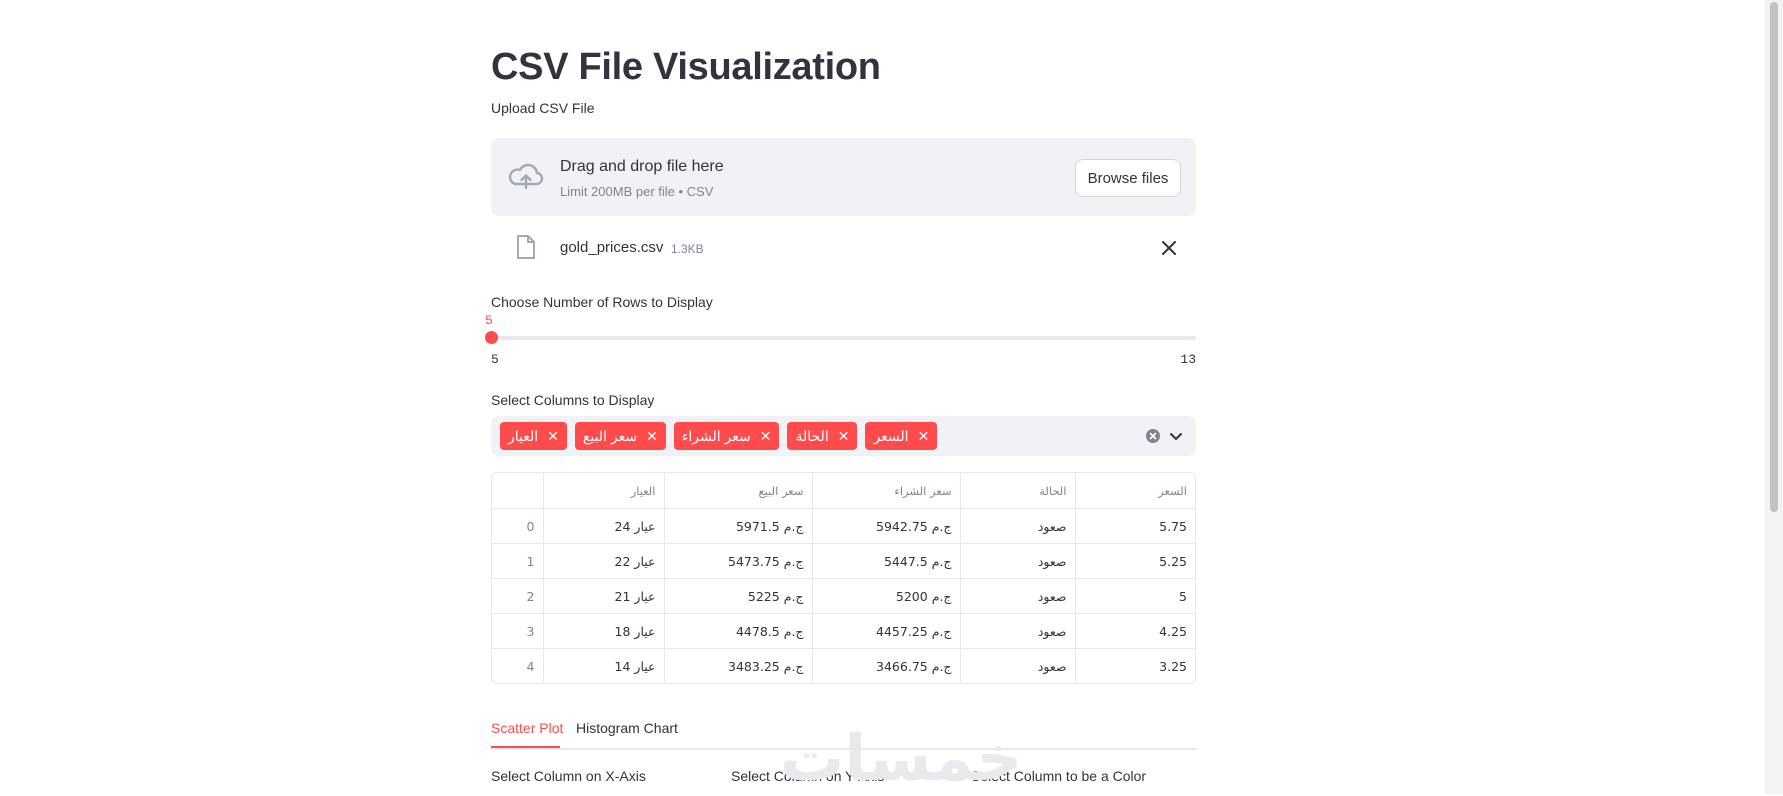 This screenshot has width=1783, height=796. What do you see at coordinates (495, 359) in the screenshot?
I see `slider-min-label: 5` at bounding box center [495, 359].